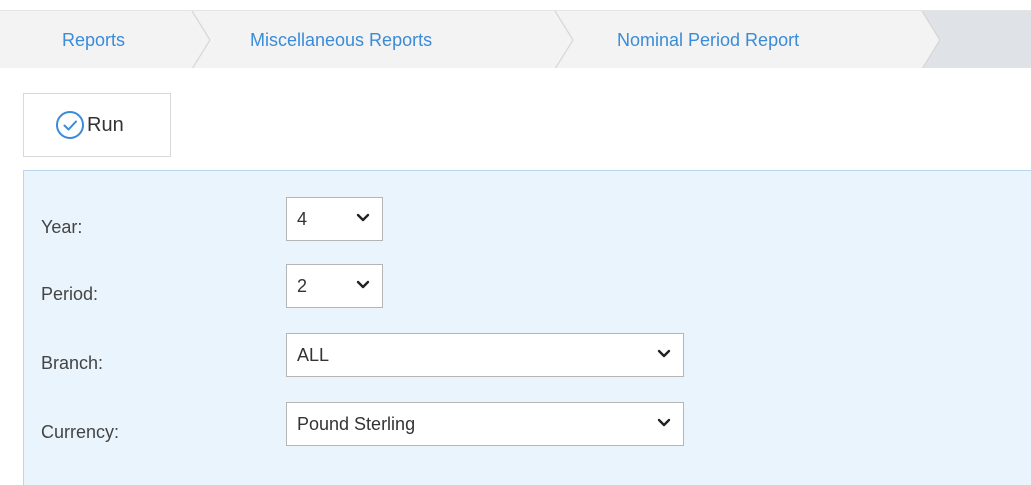  I want to click on currency-select-value: Pound Sterling, so click(356, 423).